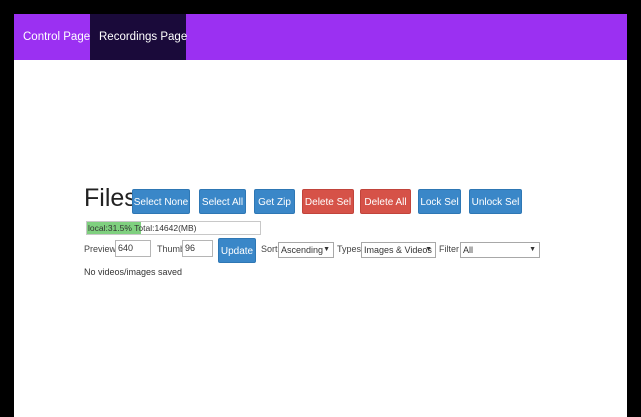  I want to click on select-all-button: Select All, so click(222, 201).